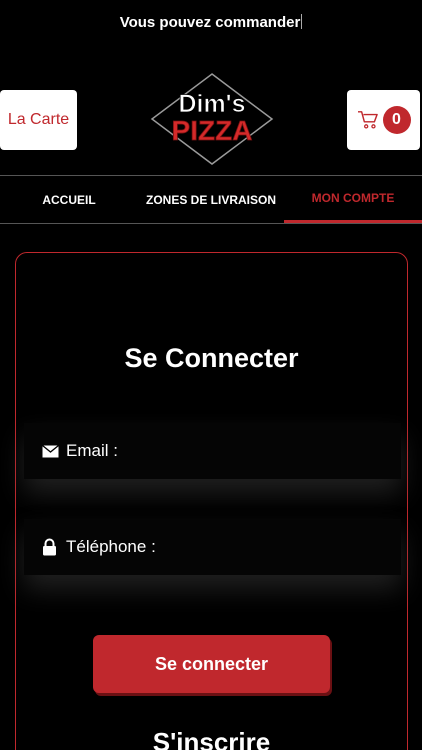  What do you see at coordinates (212, 130) in the screenshot?
I see `logo-line-2: PIZZA` at bounding box center [212, 130].